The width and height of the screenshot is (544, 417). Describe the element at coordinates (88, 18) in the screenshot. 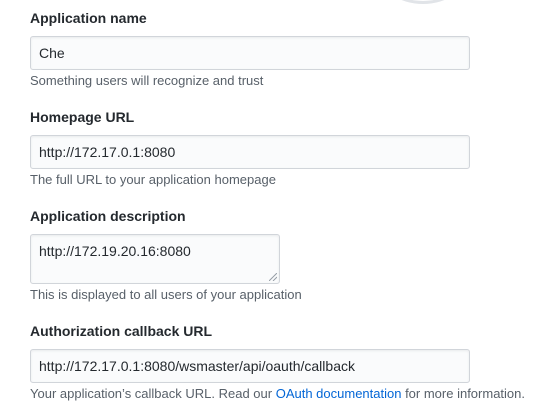

I see `application-name-label: Application name` at that location.